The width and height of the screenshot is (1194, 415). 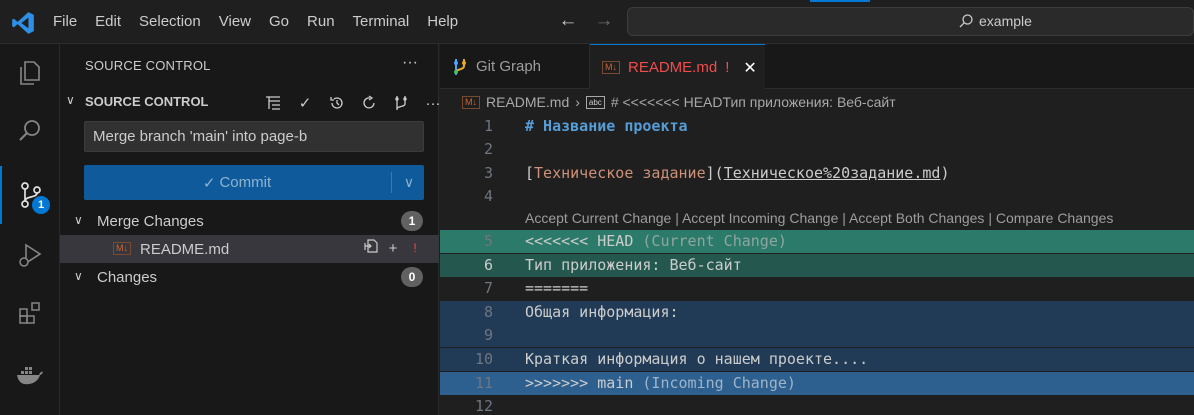 What do you see at coordinates (127, 277) in the screenshot?
I see `changes-label: Changes` at bounding box center [127, 277].